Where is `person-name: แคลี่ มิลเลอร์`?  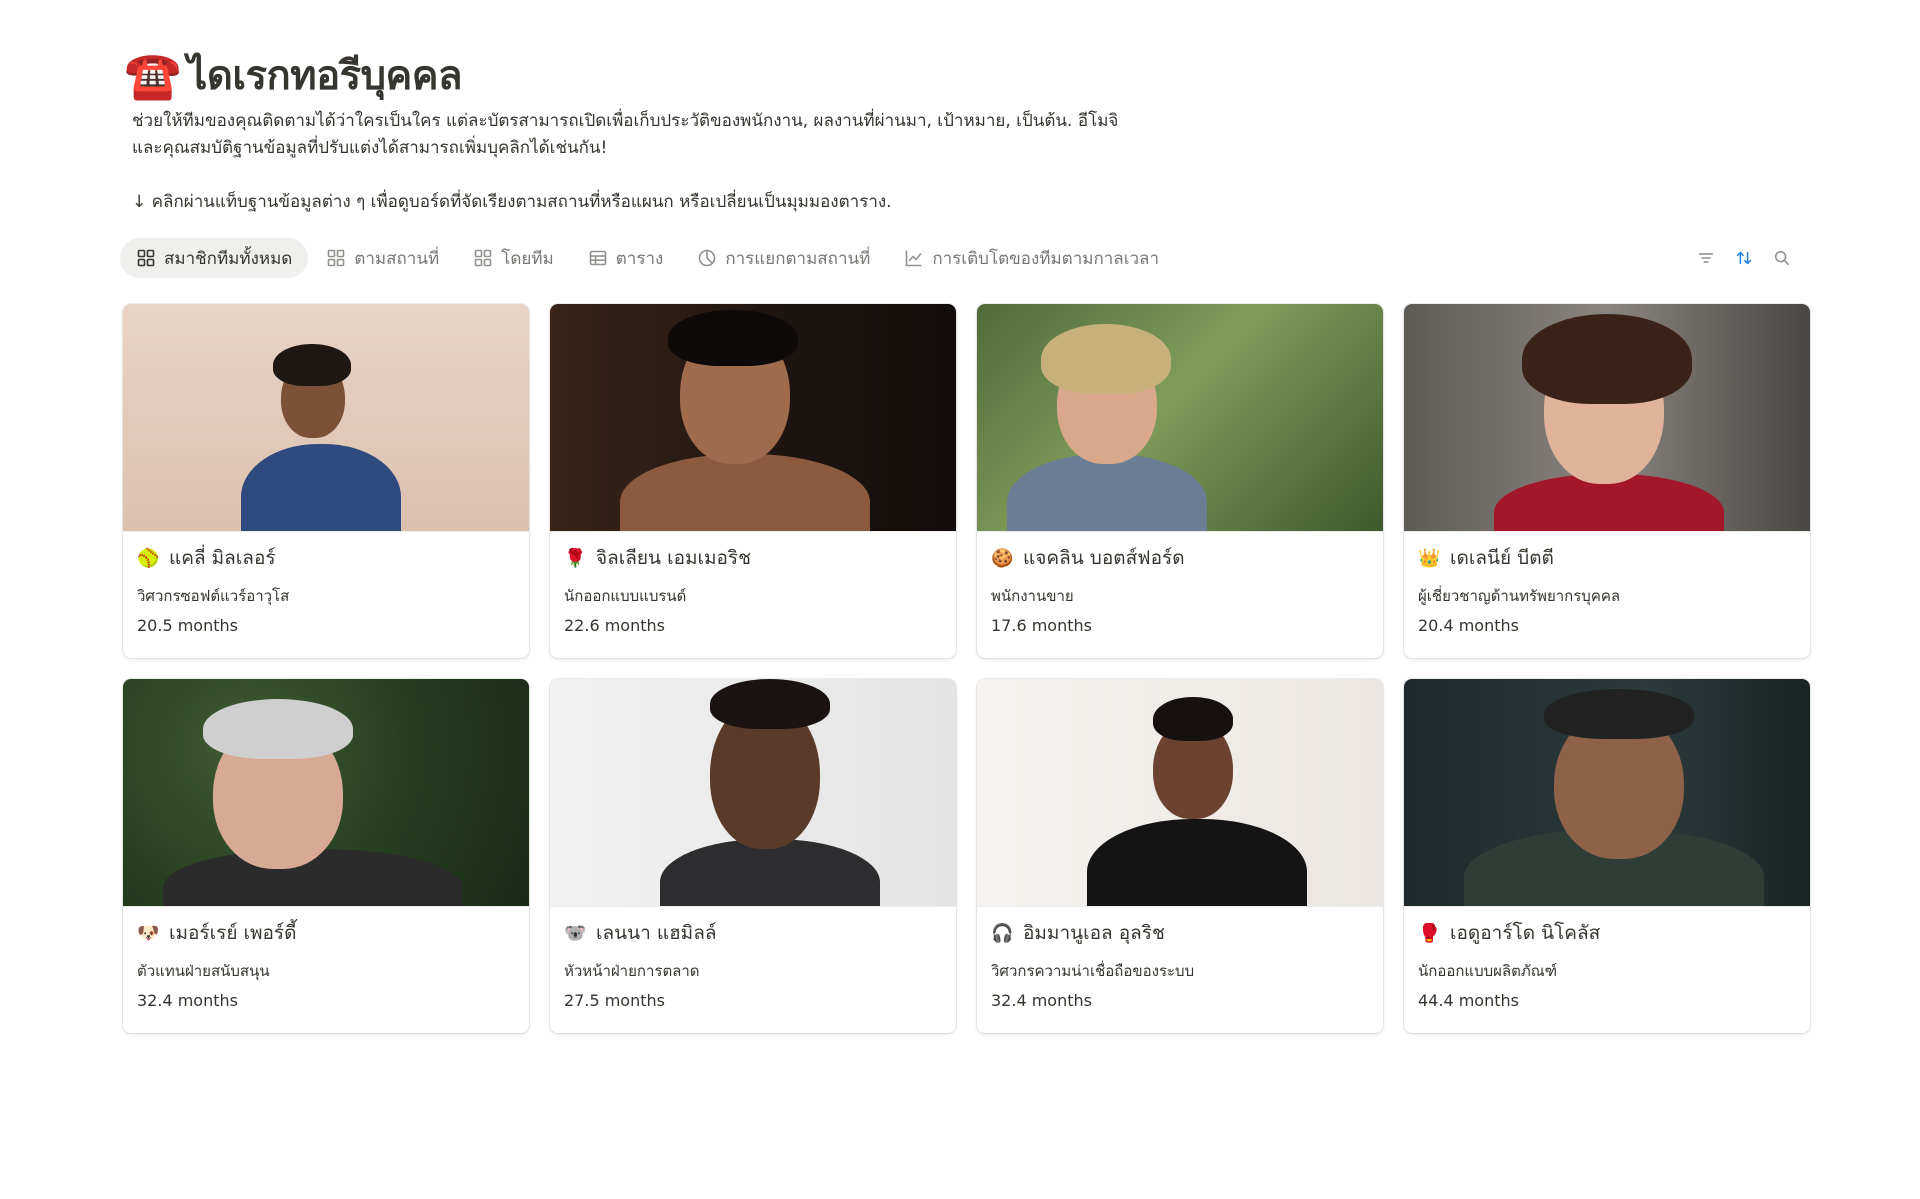 person-name: แคลี่ มิลเลอร์ is located at coordinates (222, 558).